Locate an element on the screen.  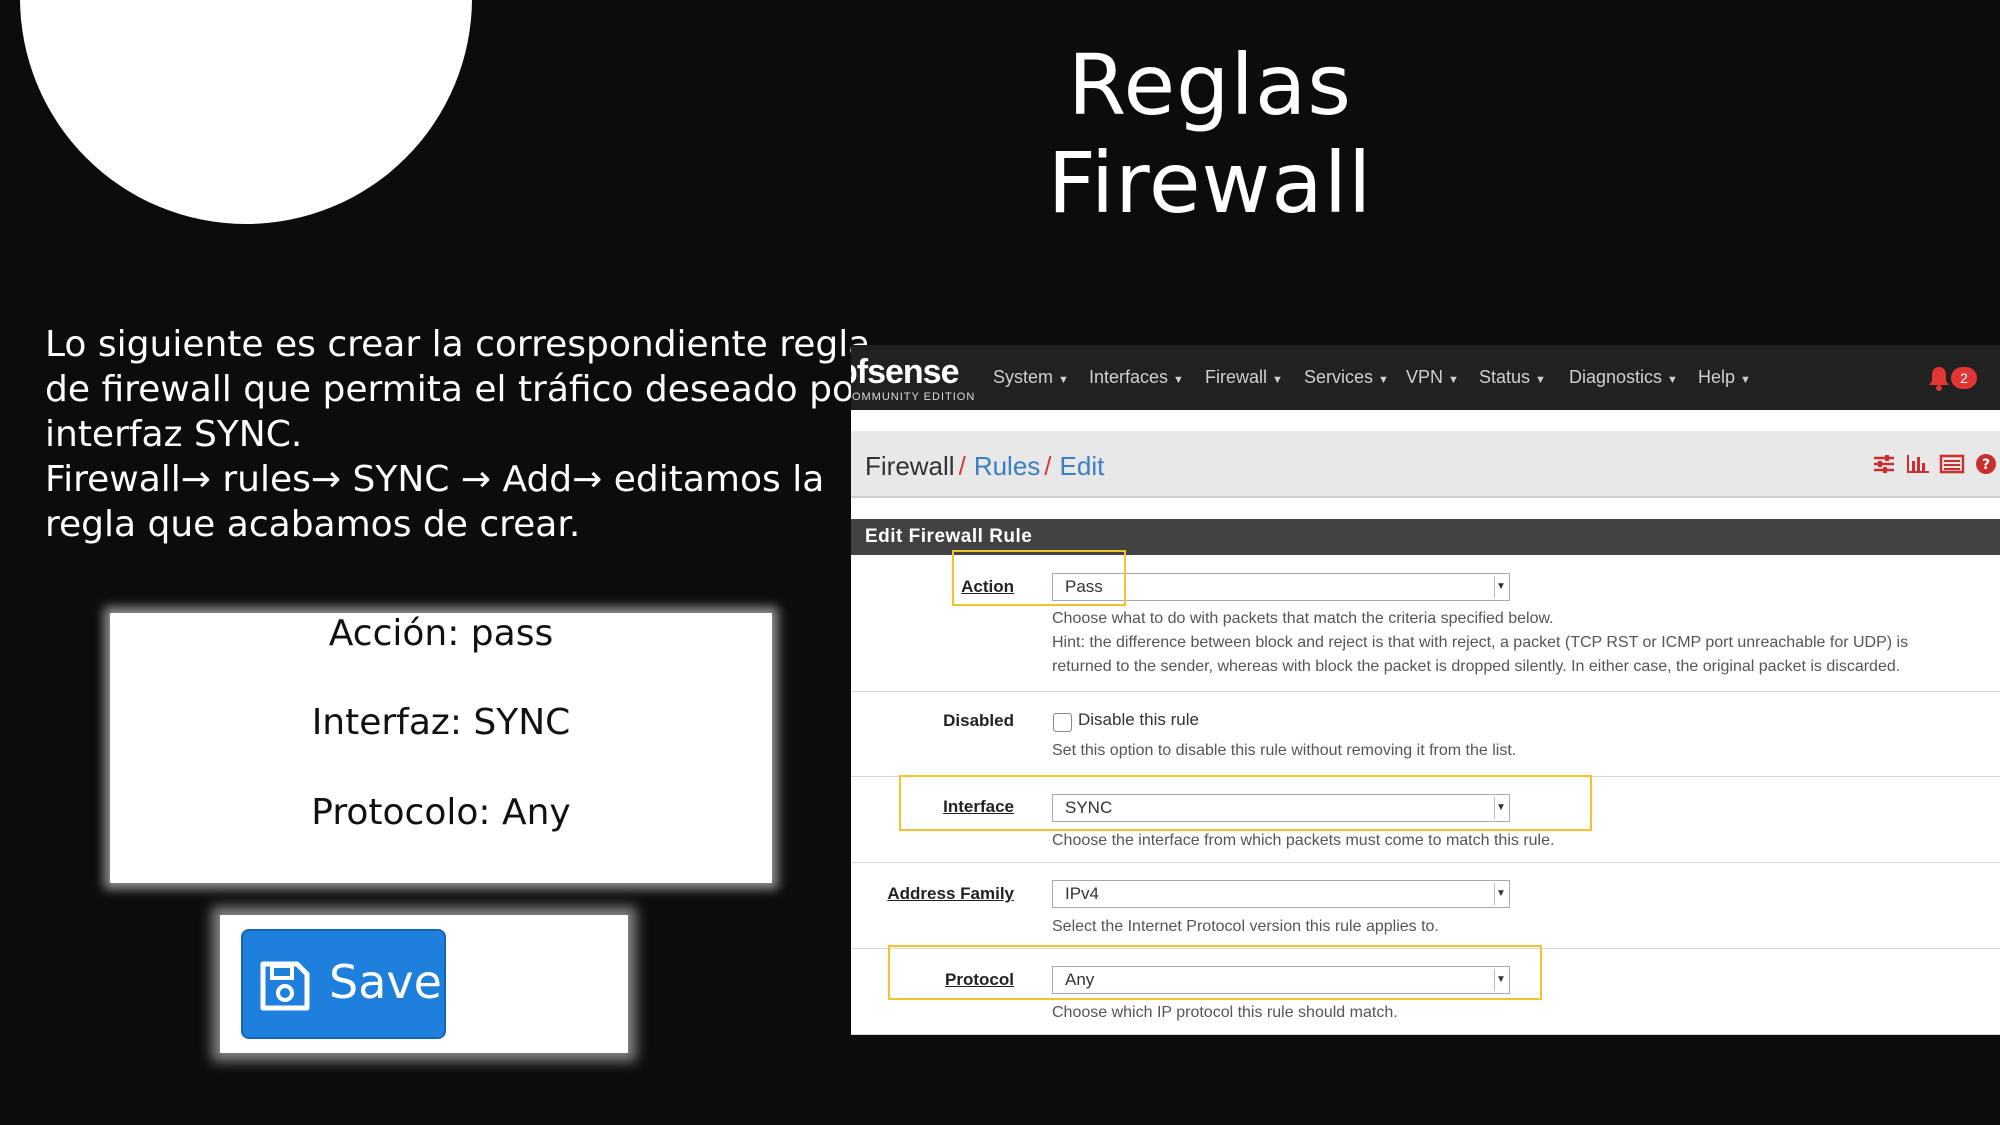
body-line: Firewall→ rules→ SYNC → Add→ editamos la is located at coordinates (435, 479).